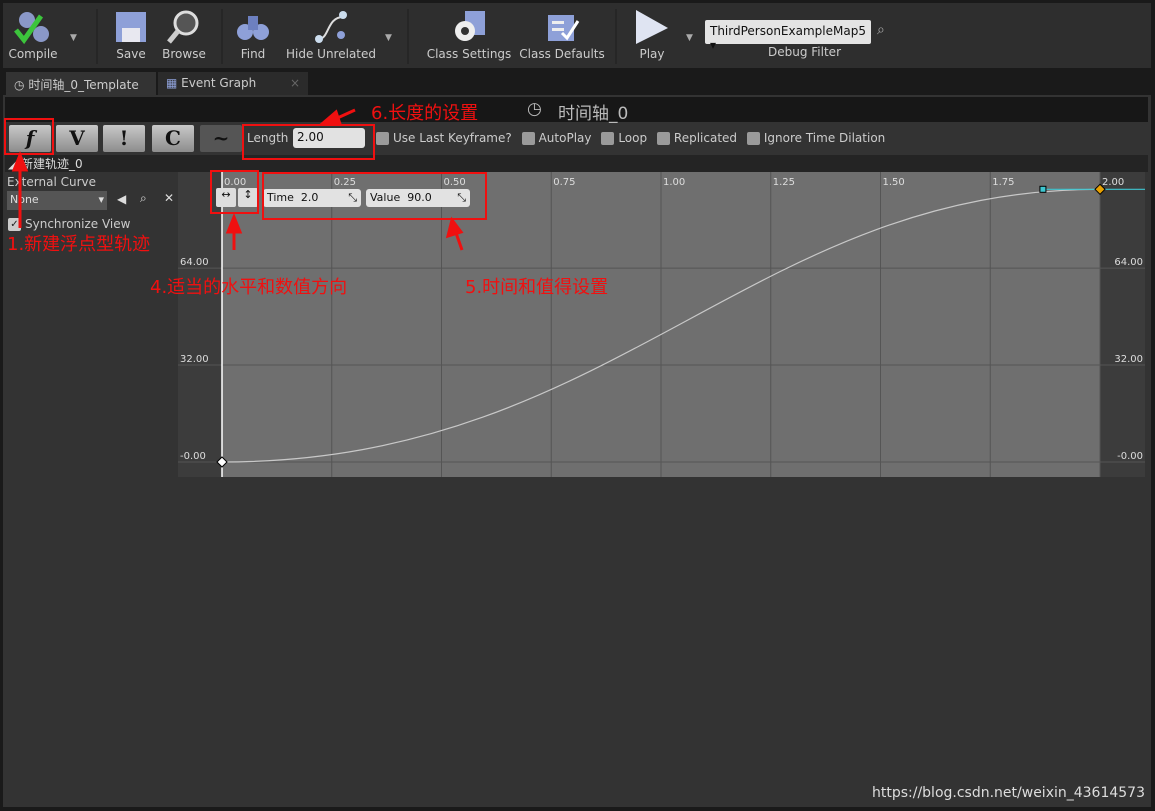  Describe the element at coordinates (804, 52) in the screenshot. I see `debug-filter-label: Debug Filter` at that location.